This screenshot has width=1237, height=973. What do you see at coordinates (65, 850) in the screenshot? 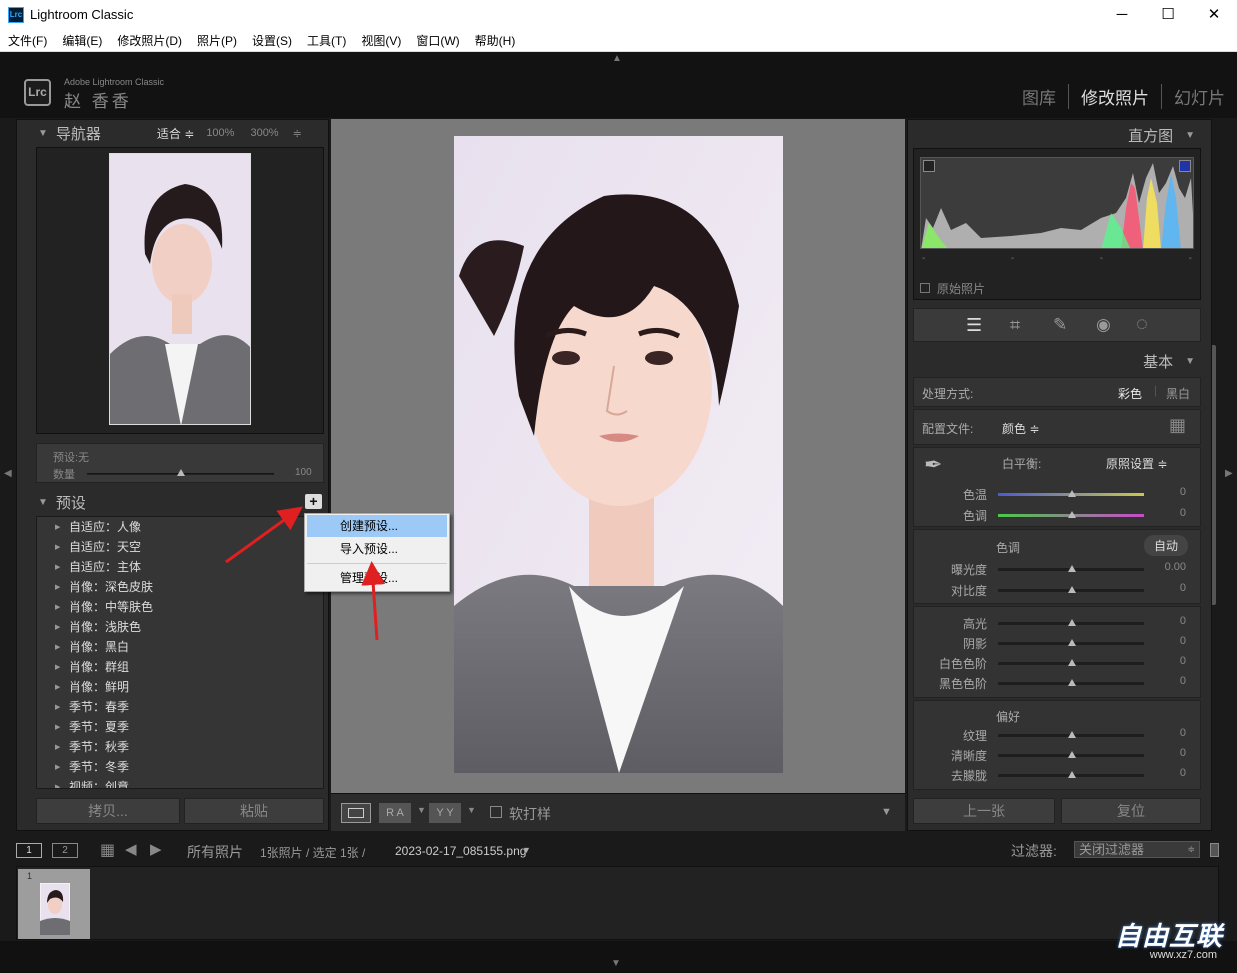
I see `second-window-button: 2` at bounding box center [65, 850].